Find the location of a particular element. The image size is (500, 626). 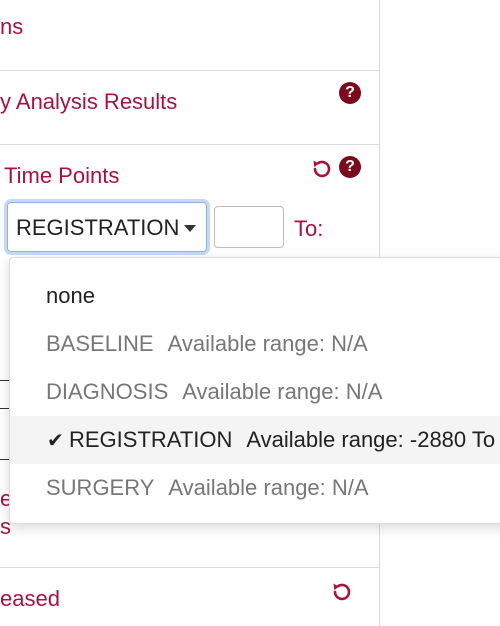

help-icon: ? is located at coordinates (350, 93).